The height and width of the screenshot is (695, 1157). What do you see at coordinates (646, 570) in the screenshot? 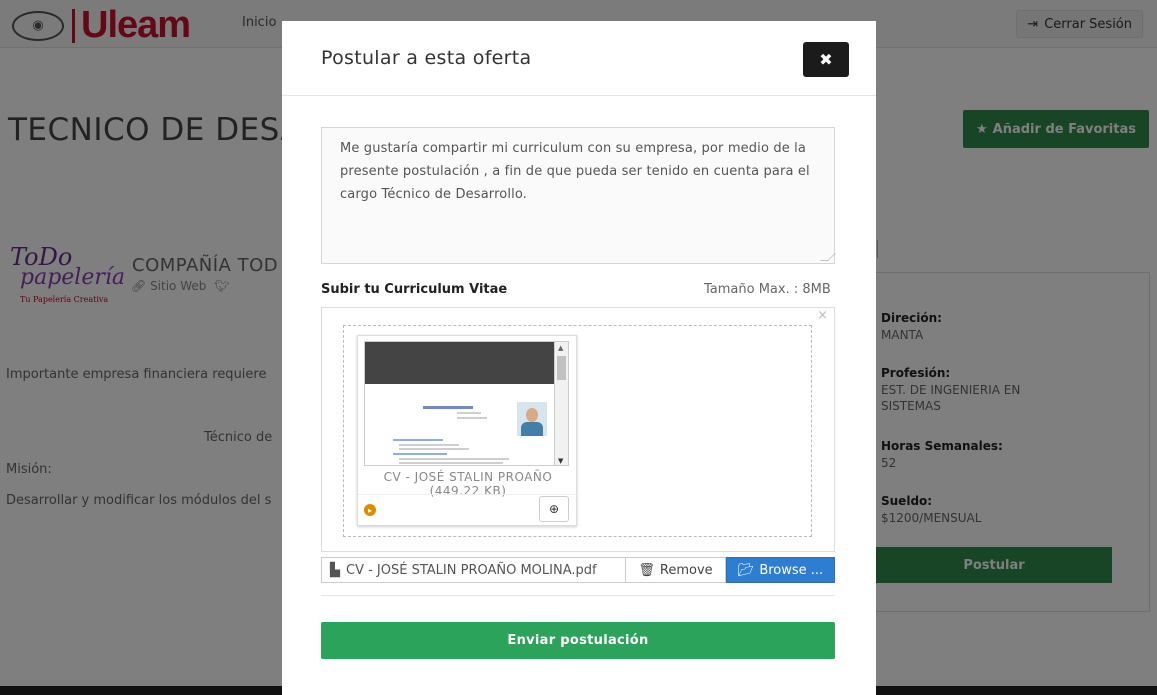
I see `trash-icon: 🗑︎` at bounding box center [646, 570].